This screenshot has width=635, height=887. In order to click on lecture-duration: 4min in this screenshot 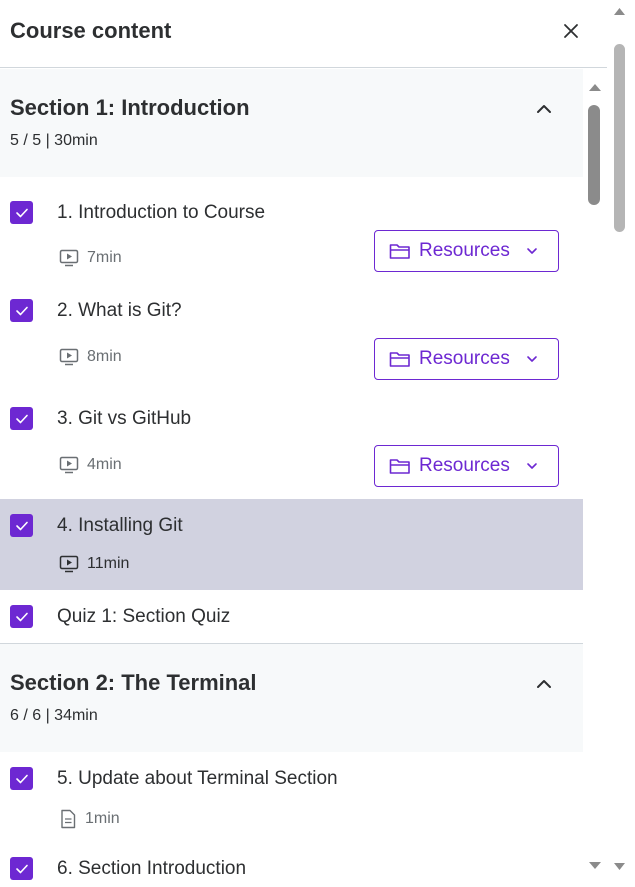, I will do `click(90, 465)`.